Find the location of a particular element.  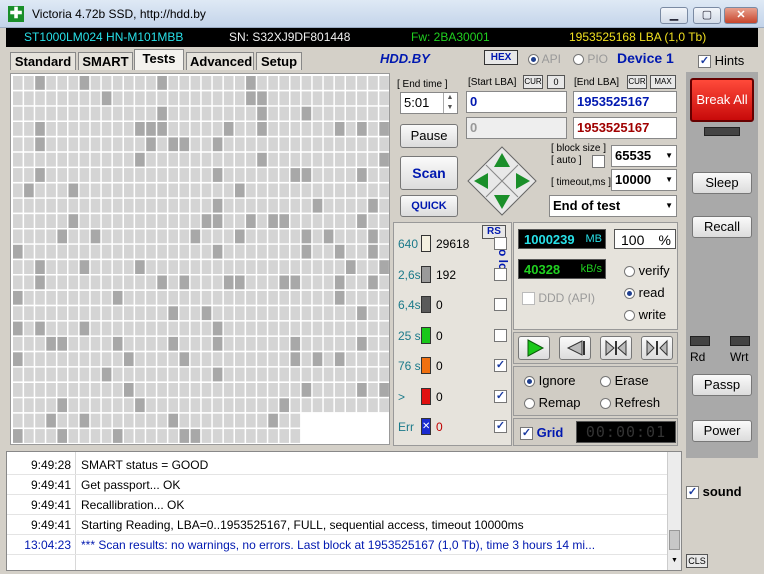

end-action-select: End of test is located at coordinates (613, 206).